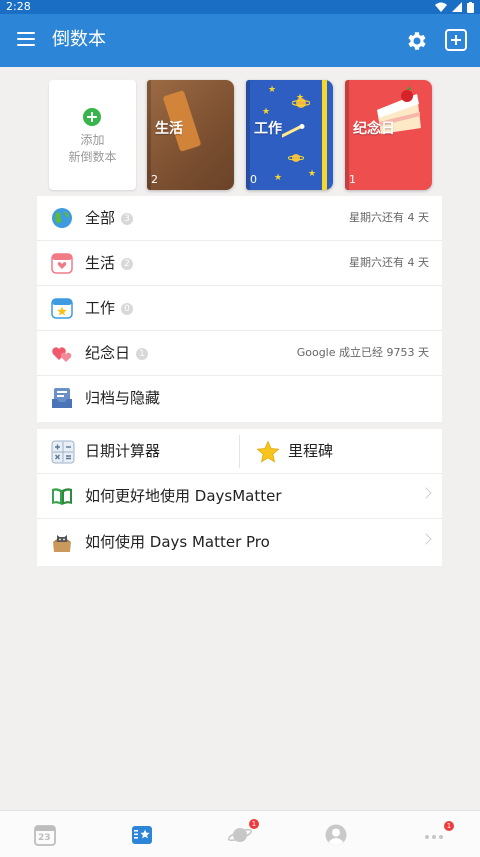 Image resolution: width=480 pixels, height=857 pixels. I want to click on milestone-label: 里程碑, so click(311, 451).